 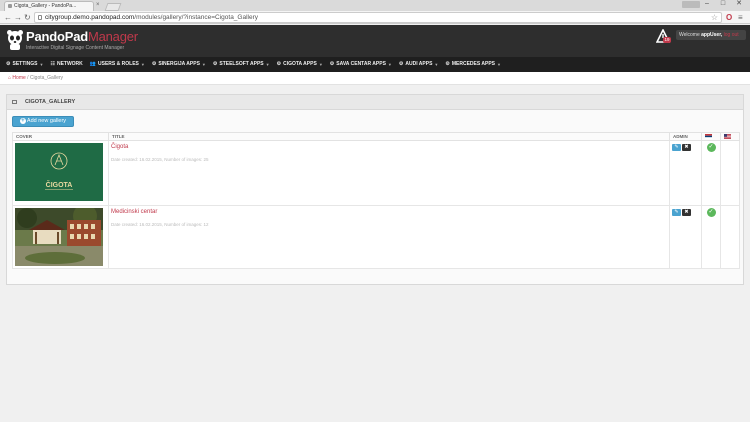 I want to click on panel-header: CIGOTA_GALLERY, so click(x=375, y=102).